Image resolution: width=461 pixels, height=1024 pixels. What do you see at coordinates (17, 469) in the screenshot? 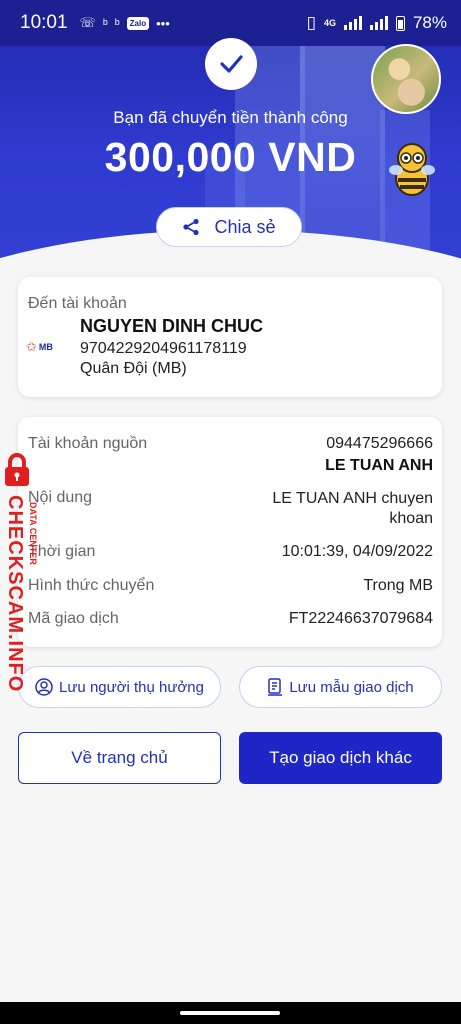
I see `lock-icon` at bounding box center [17, 469].